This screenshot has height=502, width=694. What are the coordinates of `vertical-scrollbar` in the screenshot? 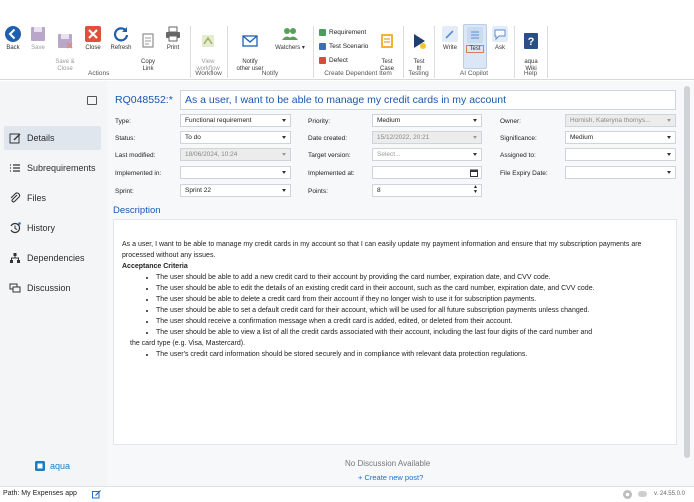 It's located at (687, 272).